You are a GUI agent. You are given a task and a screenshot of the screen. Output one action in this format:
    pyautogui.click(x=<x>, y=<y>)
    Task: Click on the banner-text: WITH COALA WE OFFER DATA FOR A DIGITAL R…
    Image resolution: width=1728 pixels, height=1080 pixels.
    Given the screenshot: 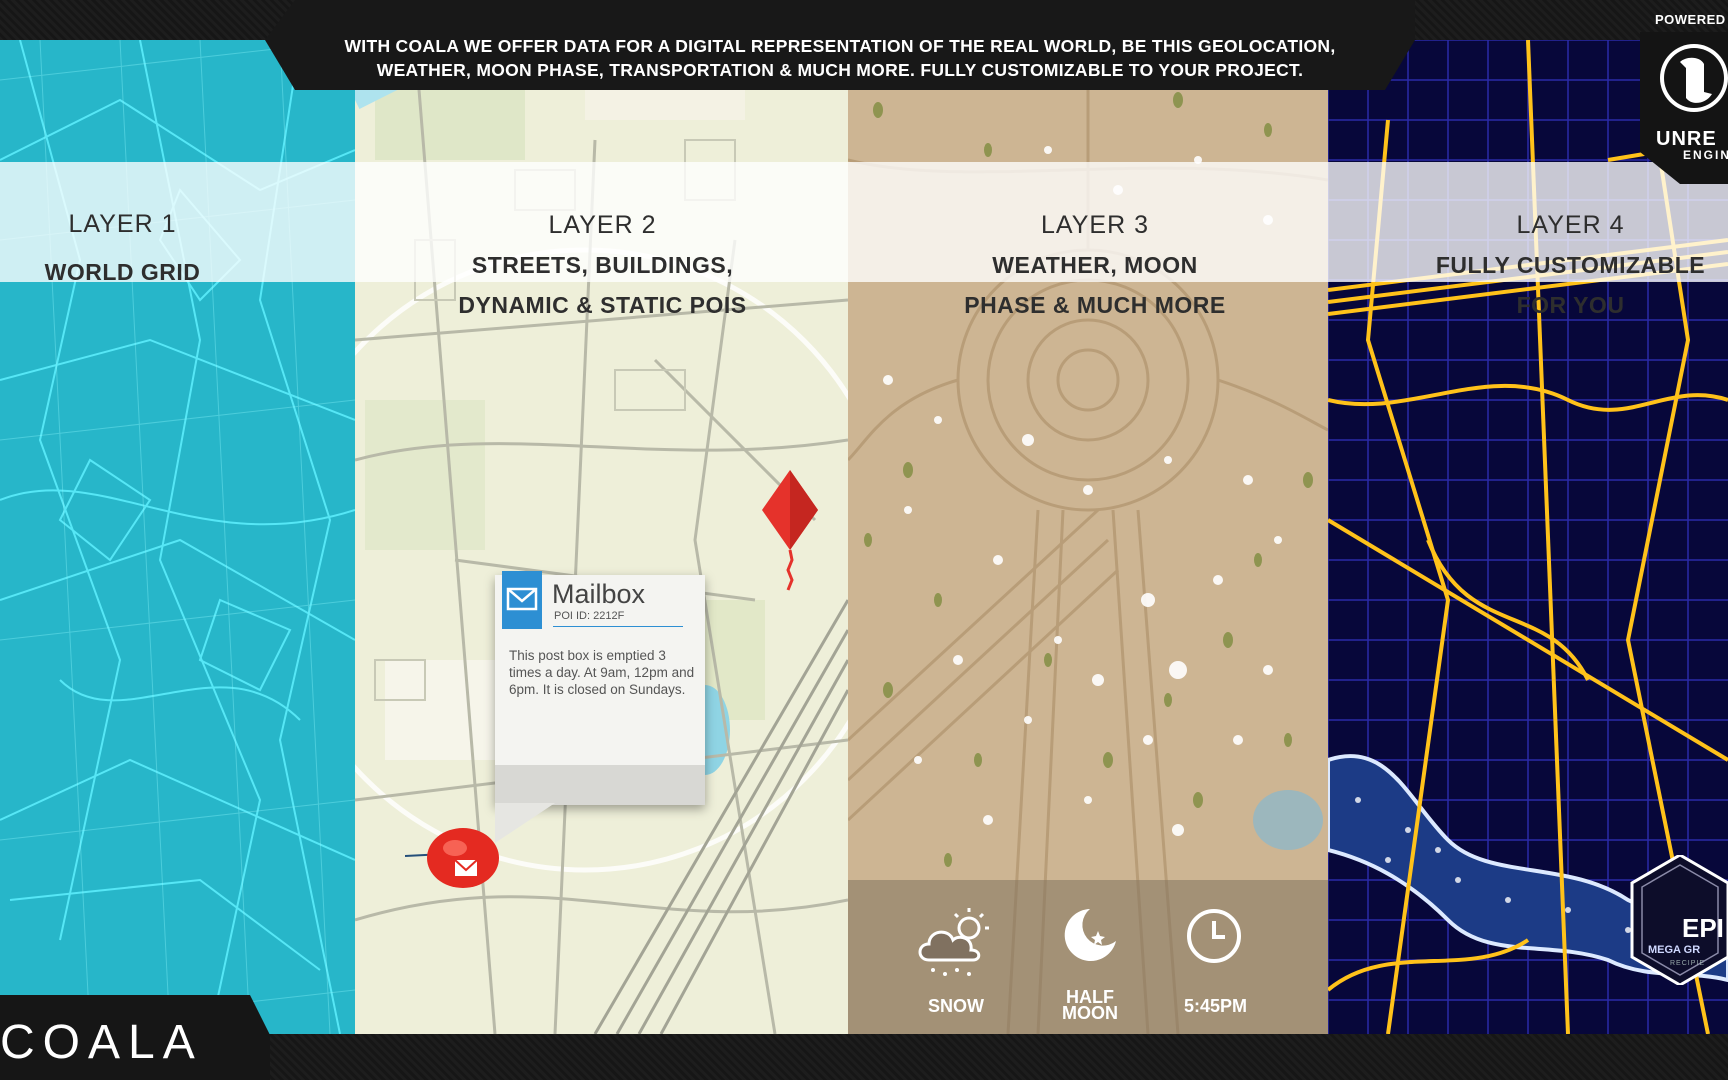 What is the action you would take?
    pyautogui.click(x=840, y=58)
    